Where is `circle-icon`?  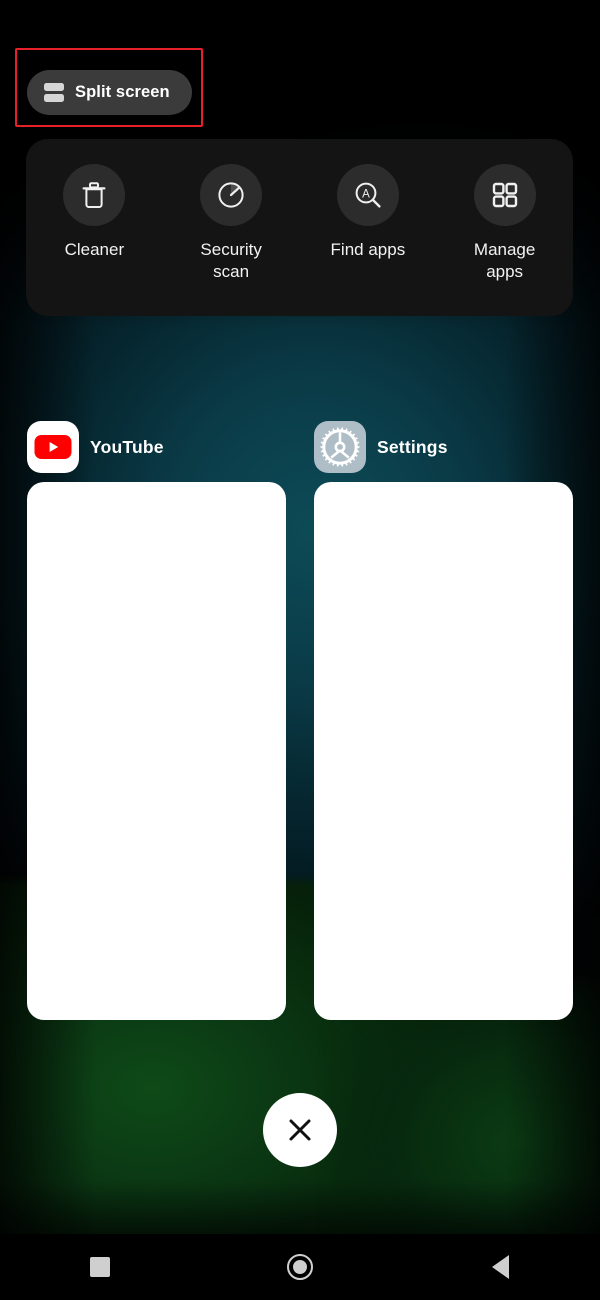
circle-icon is located at coordinates (300, 1267).